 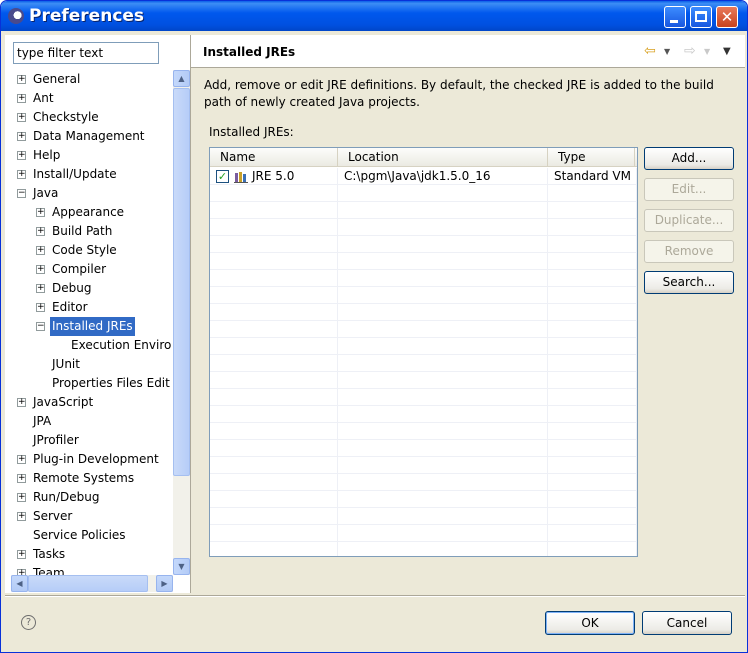 I want to click on table-cell-type: Standard VM, so click(x=592, y=176).